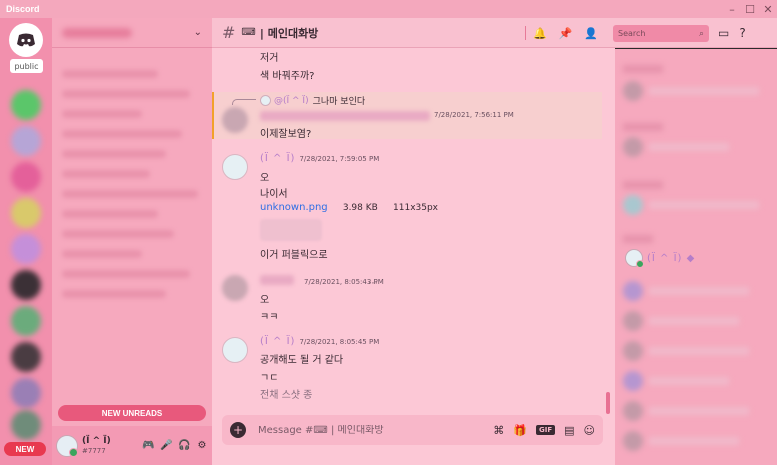  What do you see at coordinates (148, 445) in the screenshot?
I see `gamepad-icon: 🎮` at bounding box center [148, 445].